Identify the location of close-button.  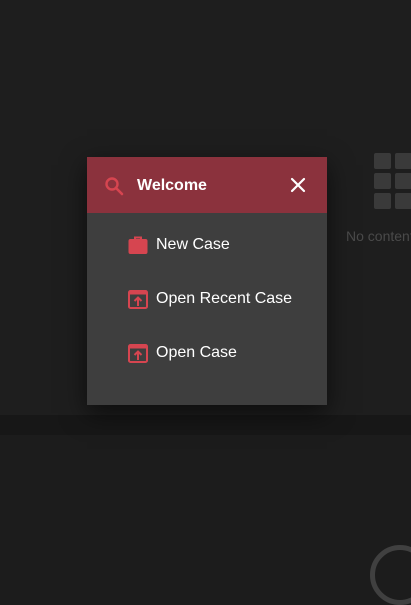
(298, 185).